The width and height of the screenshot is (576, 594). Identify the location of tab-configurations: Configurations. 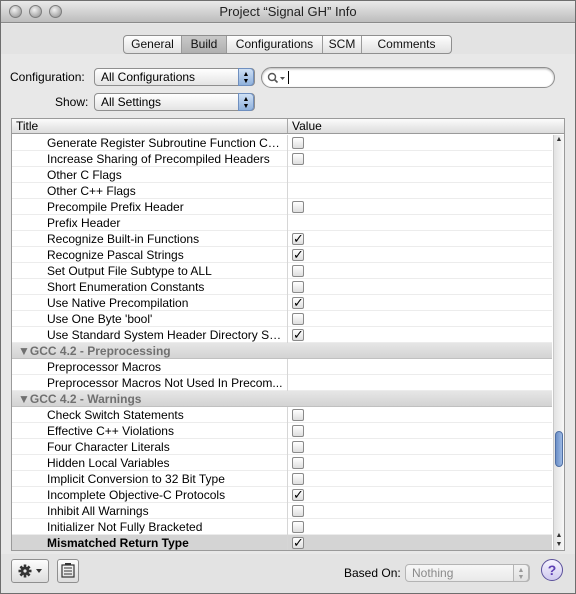
(275, 44).